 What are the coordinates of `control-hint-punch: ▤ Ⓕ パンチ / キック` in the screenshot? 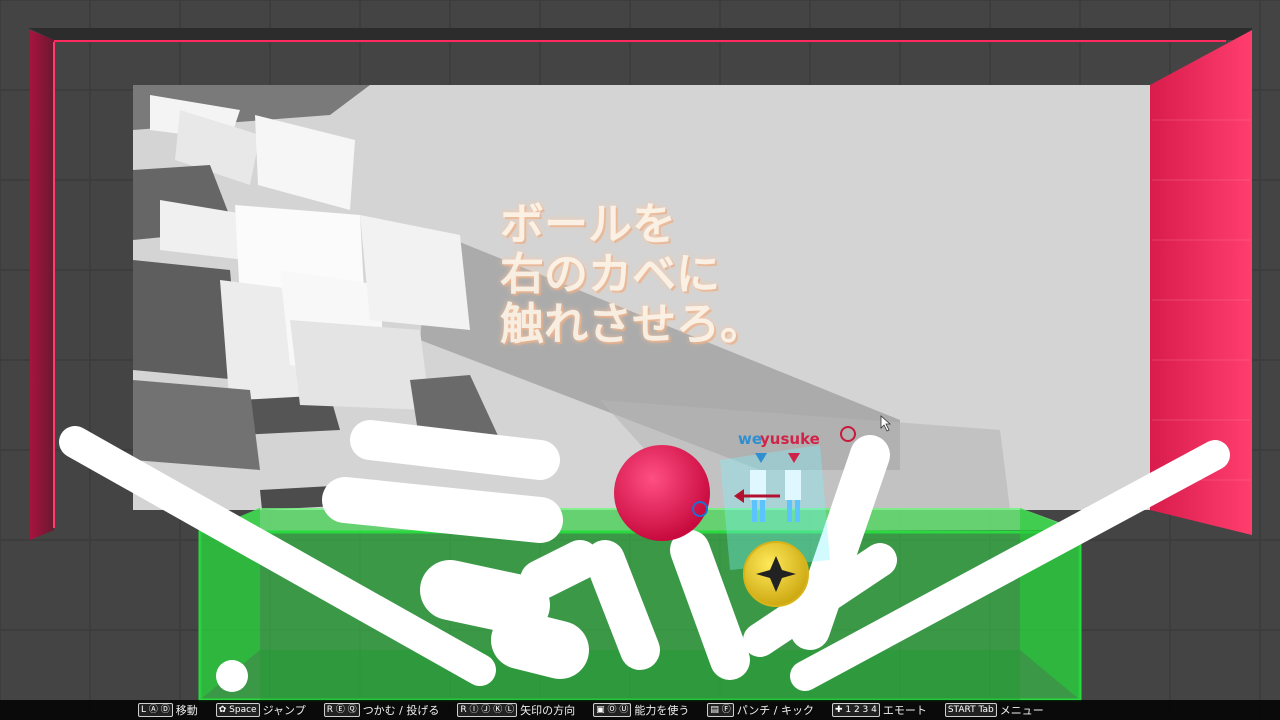 It's located at (760, 710).